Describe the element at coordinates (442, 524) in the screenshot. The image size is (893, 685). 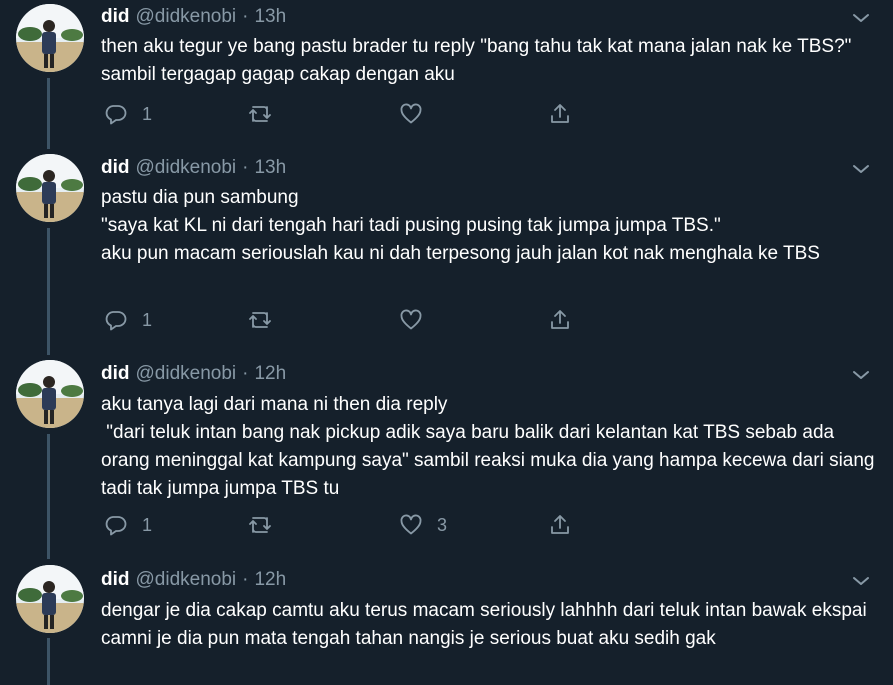
I see `like-count: 3` at that location.